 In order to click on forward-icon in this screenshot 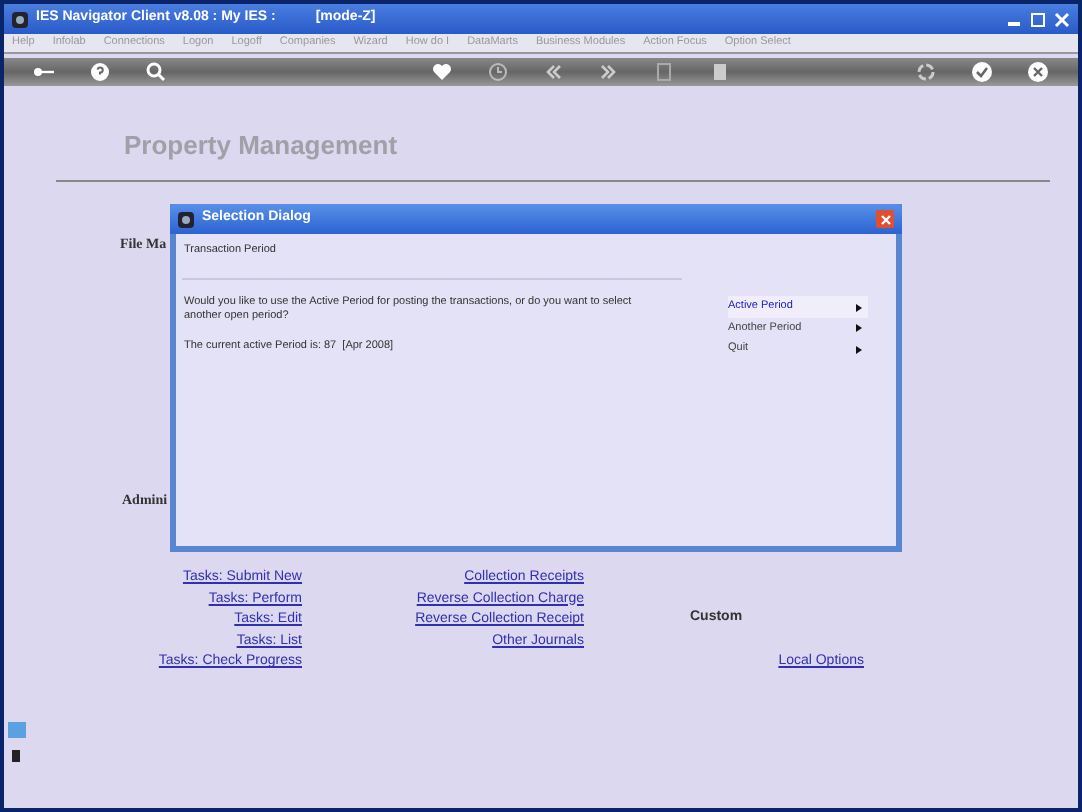, I will do `click(608, 72)`.